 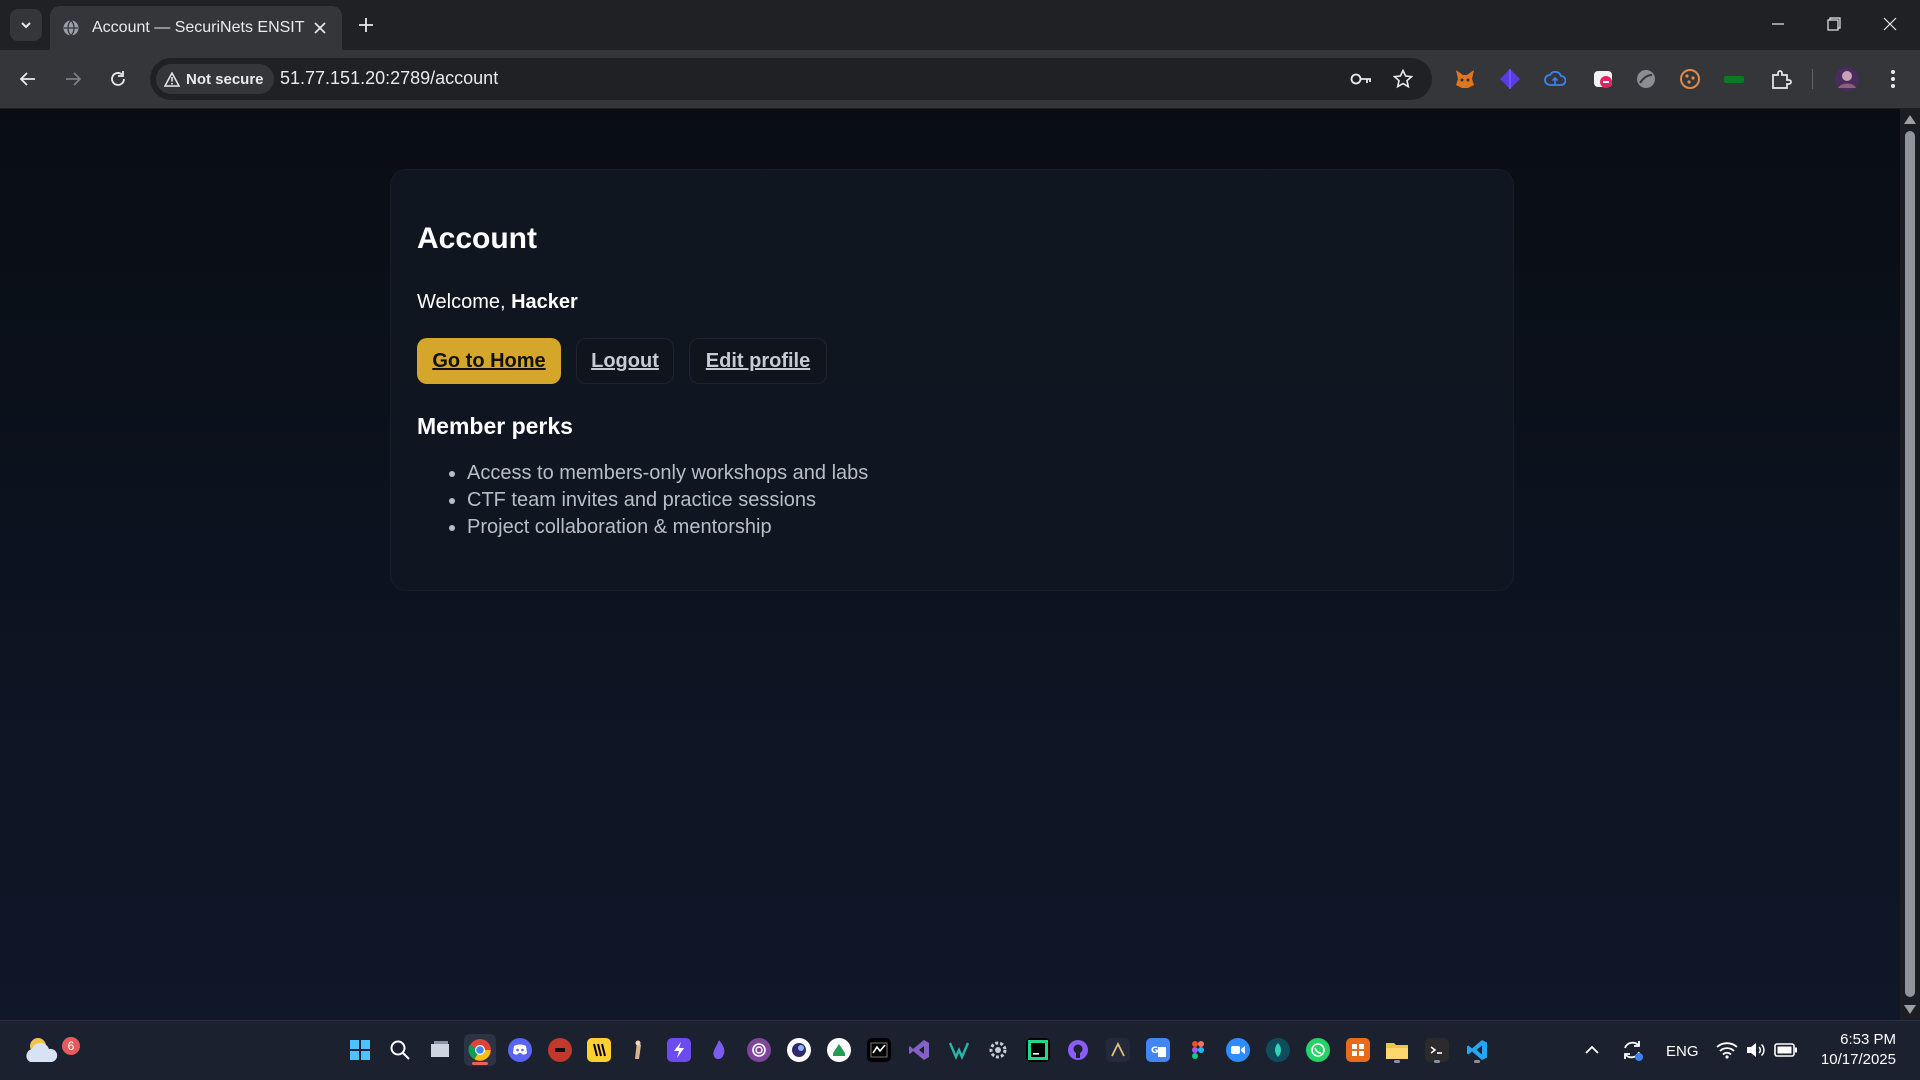 I want to click on reload-button, so click(x=118, y=79).